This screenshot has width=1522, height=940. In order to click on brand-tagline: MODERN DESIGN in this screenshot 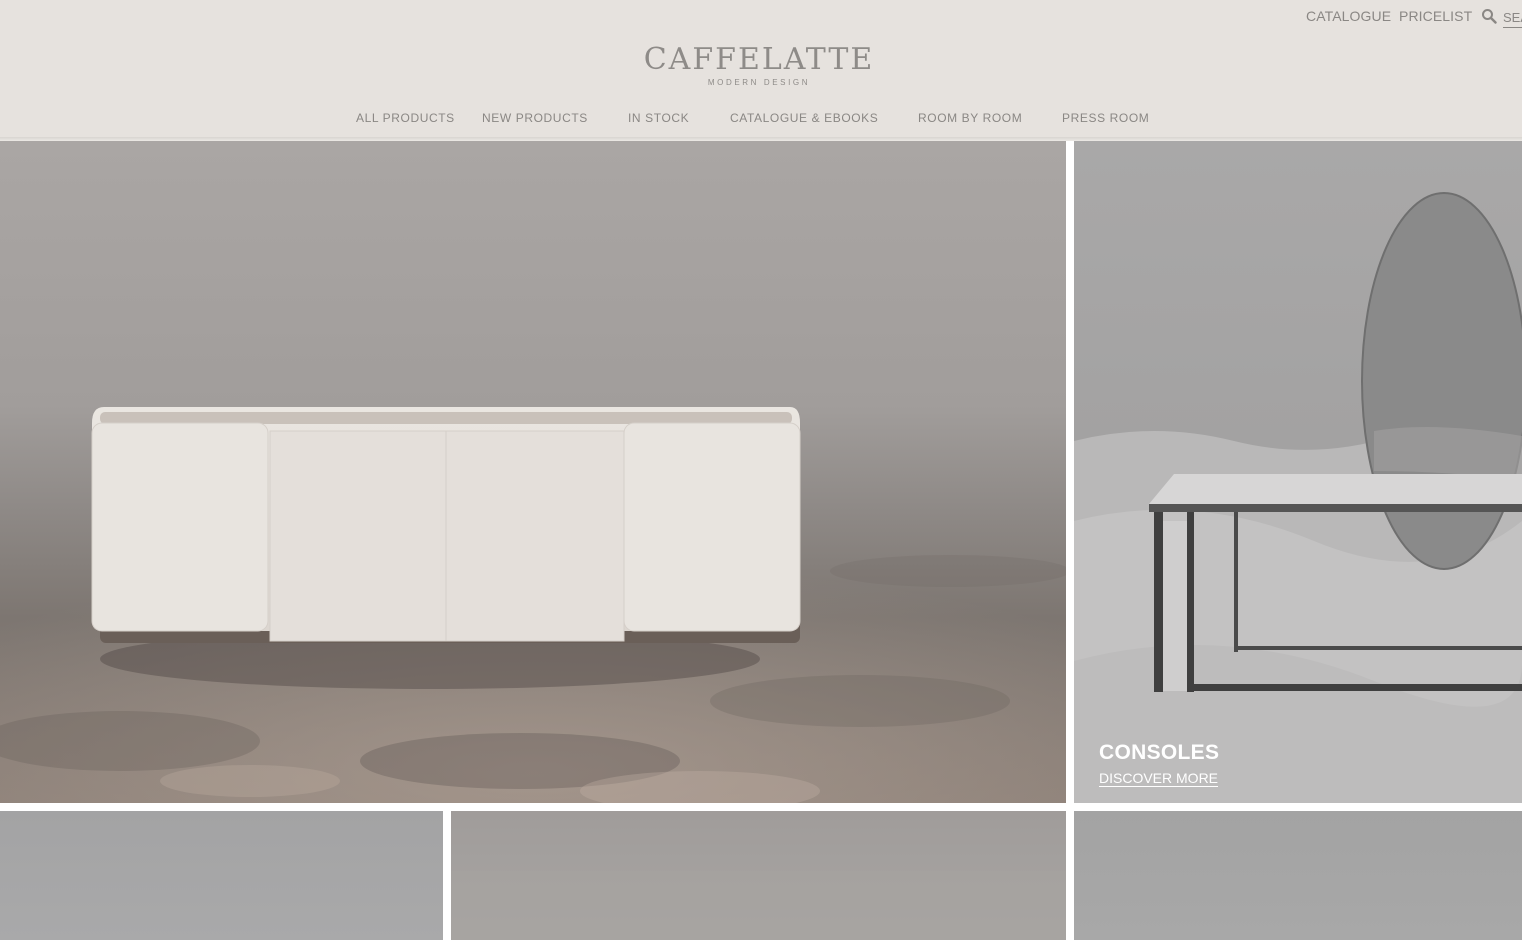, I will do `click(759, 82)`.